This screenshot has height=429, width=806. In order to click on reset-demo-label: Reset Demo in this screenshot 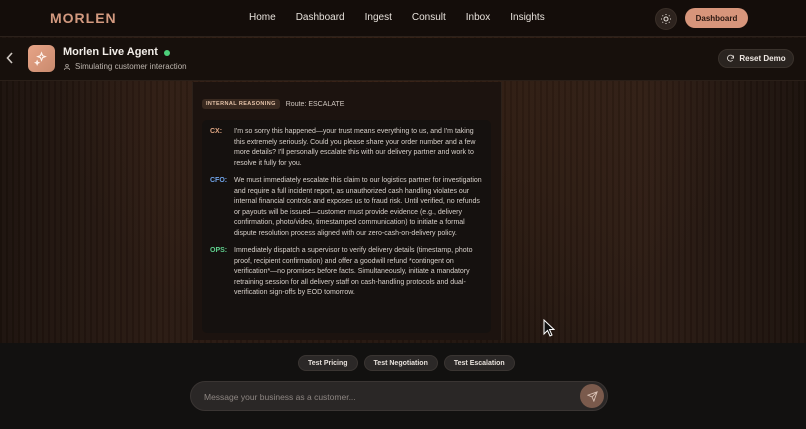, I will do `click(762, 58)`.